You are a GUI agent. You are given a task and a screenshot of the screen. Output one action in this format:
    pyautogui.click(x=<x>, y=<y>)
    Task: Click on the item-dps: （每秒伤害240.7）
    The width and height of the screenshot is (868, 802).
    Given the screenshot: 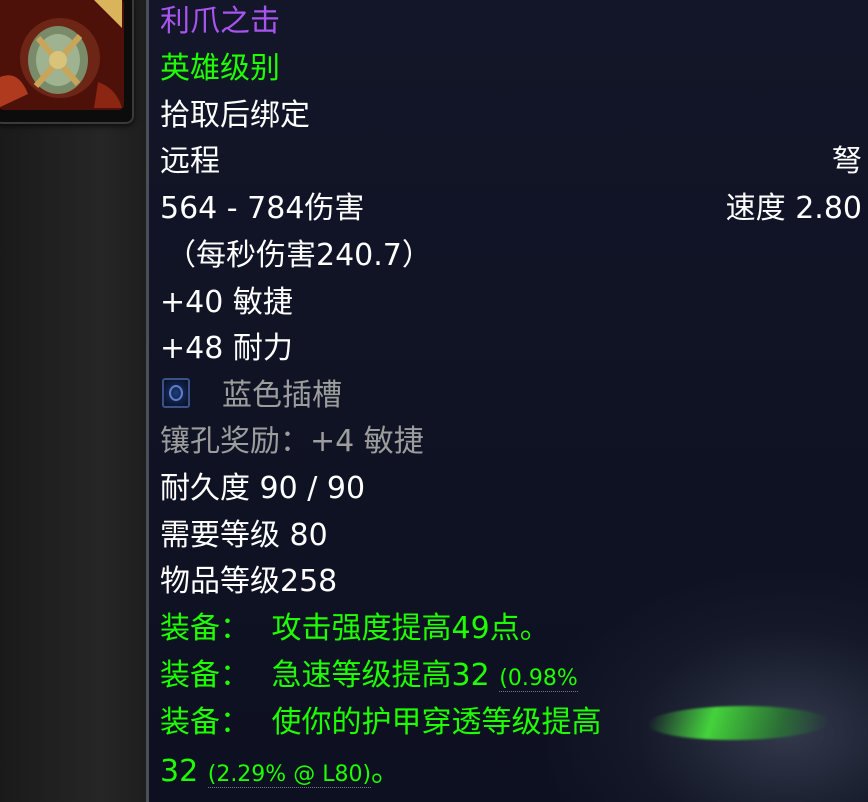 What is the action you would take?
    pyautogui.click(x=299, y=255)
    